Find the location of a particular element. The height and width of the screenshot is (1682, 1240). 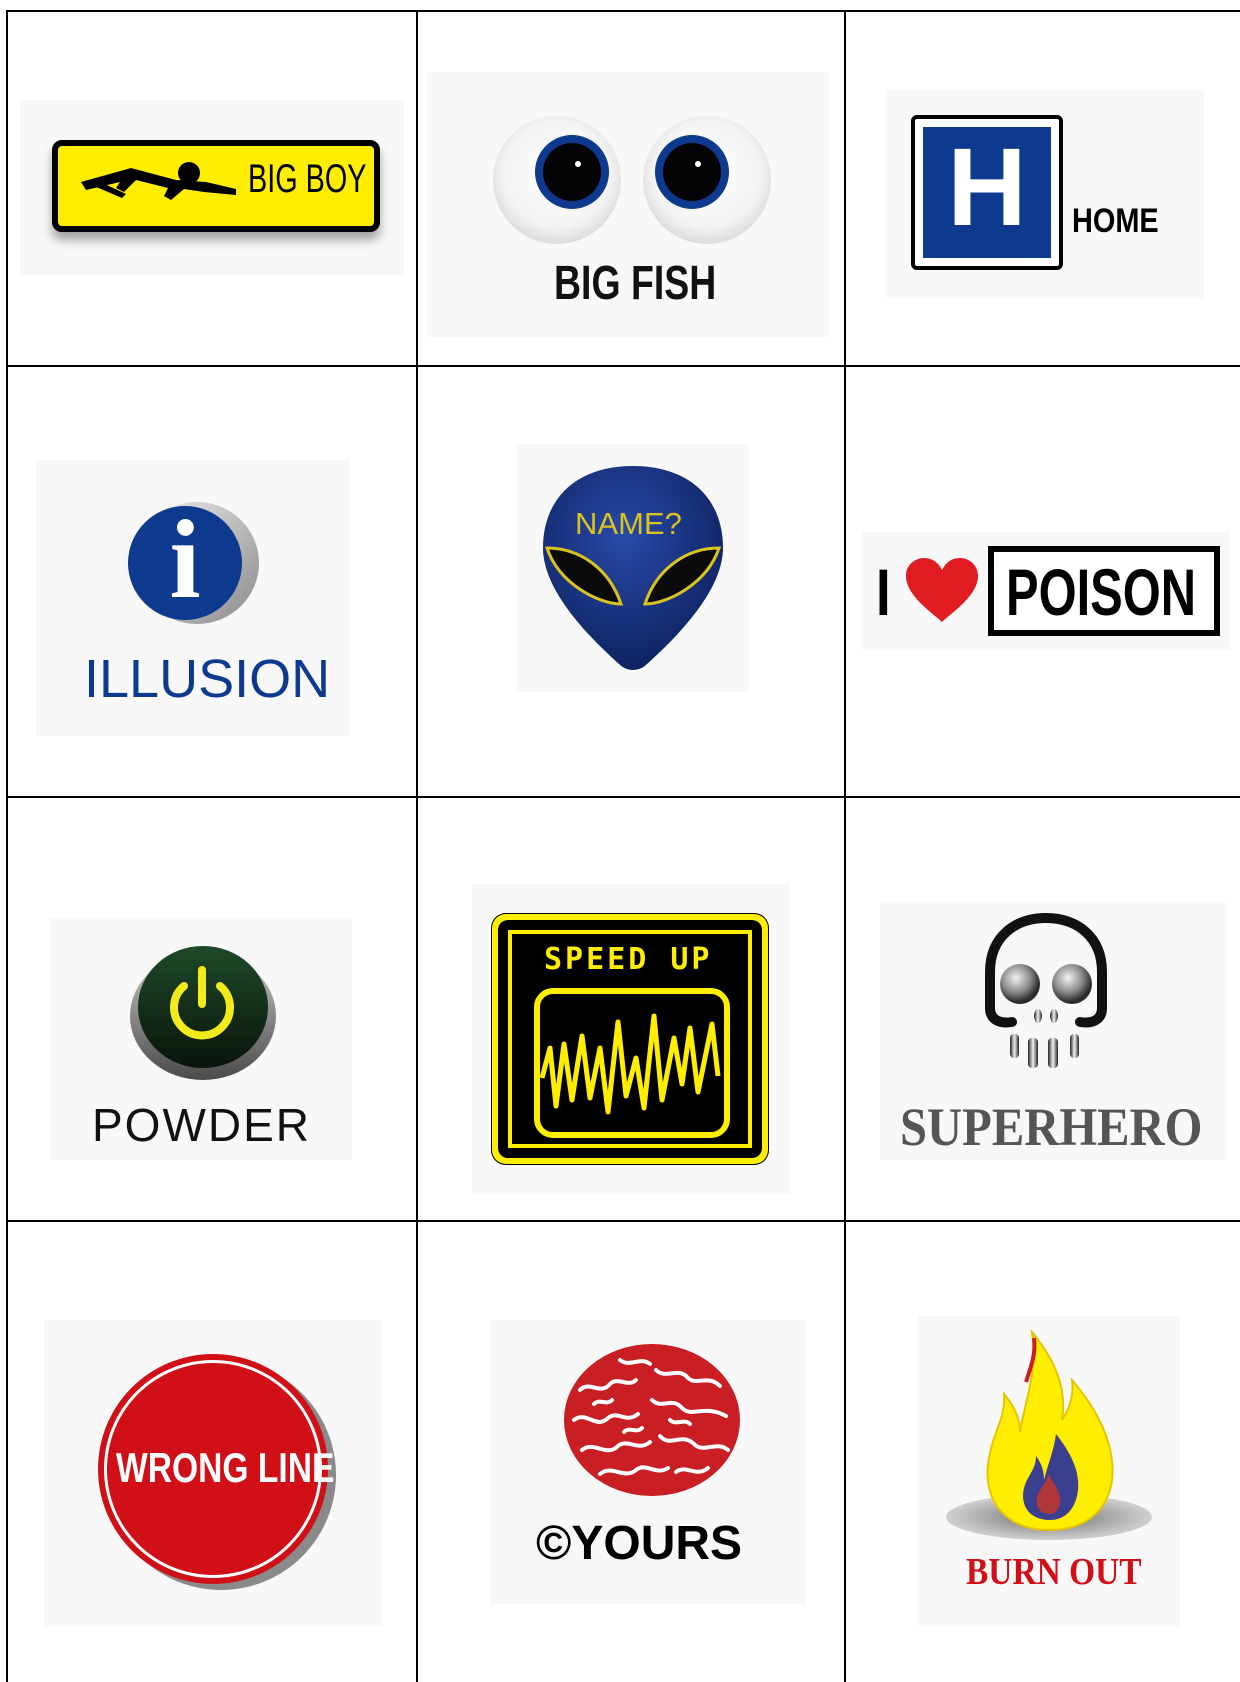

googly-eyes-icon is located at coordinates (632, 180).